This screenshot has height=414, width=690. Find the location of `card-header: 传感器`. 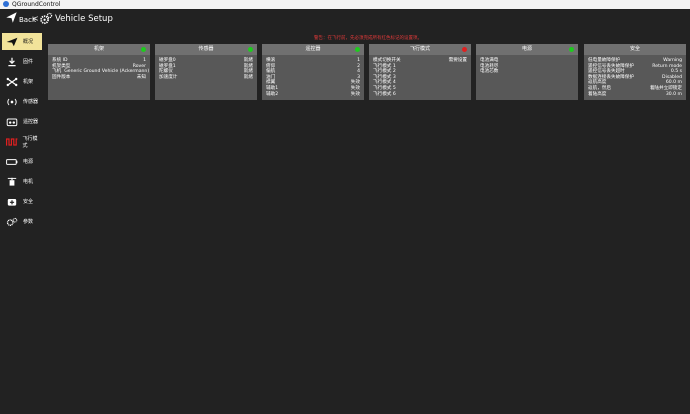

card-header: 传感器 is located at coordinates (206, 49).